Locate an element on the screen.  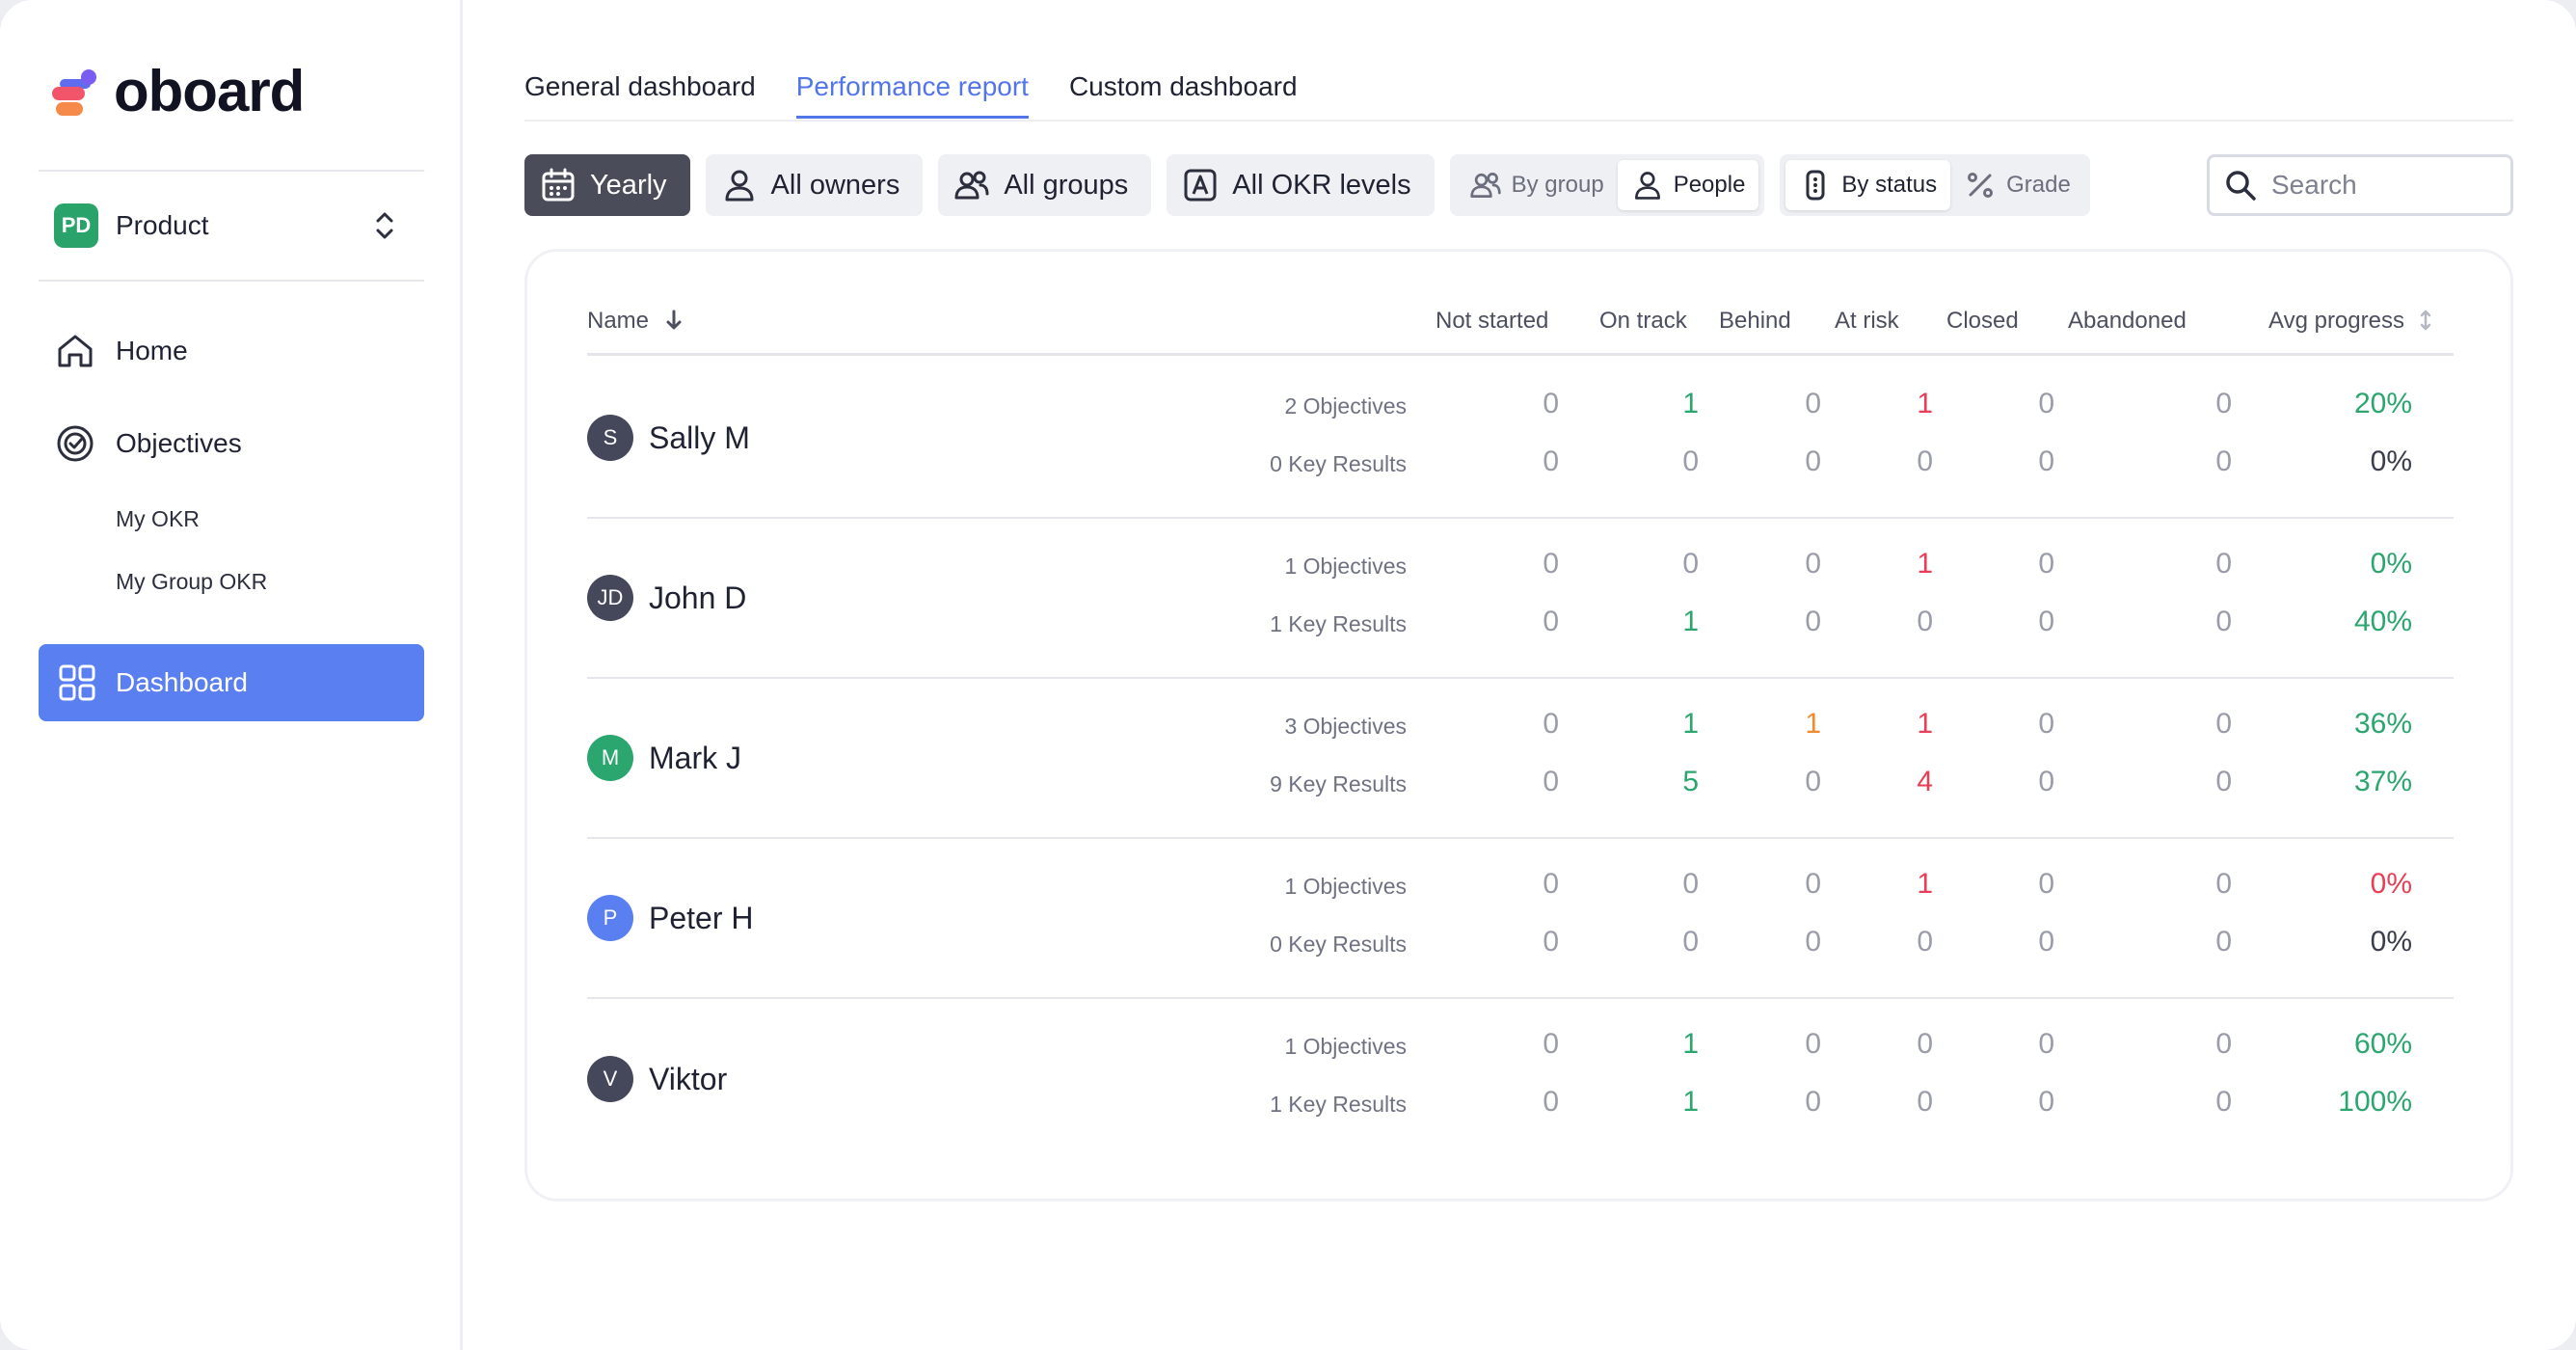
by-status-label: By status is located at coordinates (1890, 185).